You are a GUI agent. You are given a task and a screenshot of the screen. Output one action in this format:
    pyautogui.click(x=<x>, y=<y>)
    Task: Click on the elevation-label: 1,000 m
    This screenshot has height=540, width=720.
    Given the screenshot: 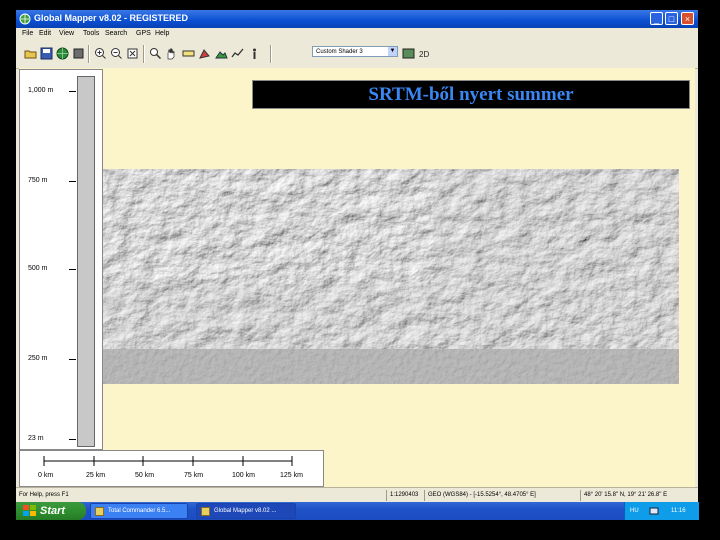 What is the action you would take?
    pyautogui.click(x=41, y=90)
    